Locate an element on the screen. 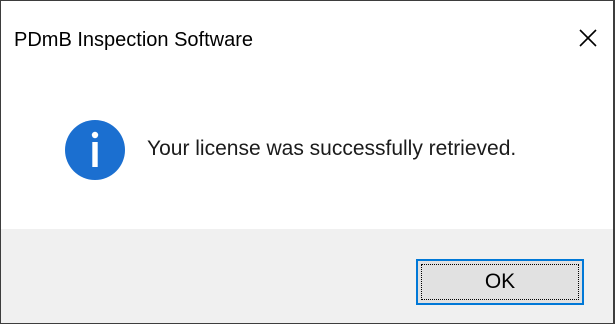  info-icon is located at coordinates (95, 150).